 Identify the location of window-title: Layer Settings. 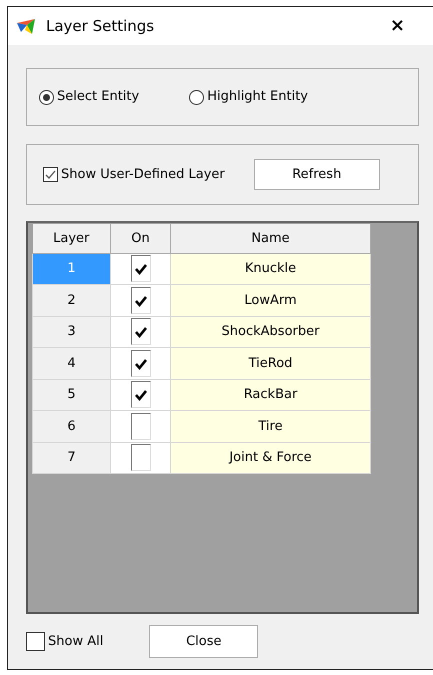
(100, 26).